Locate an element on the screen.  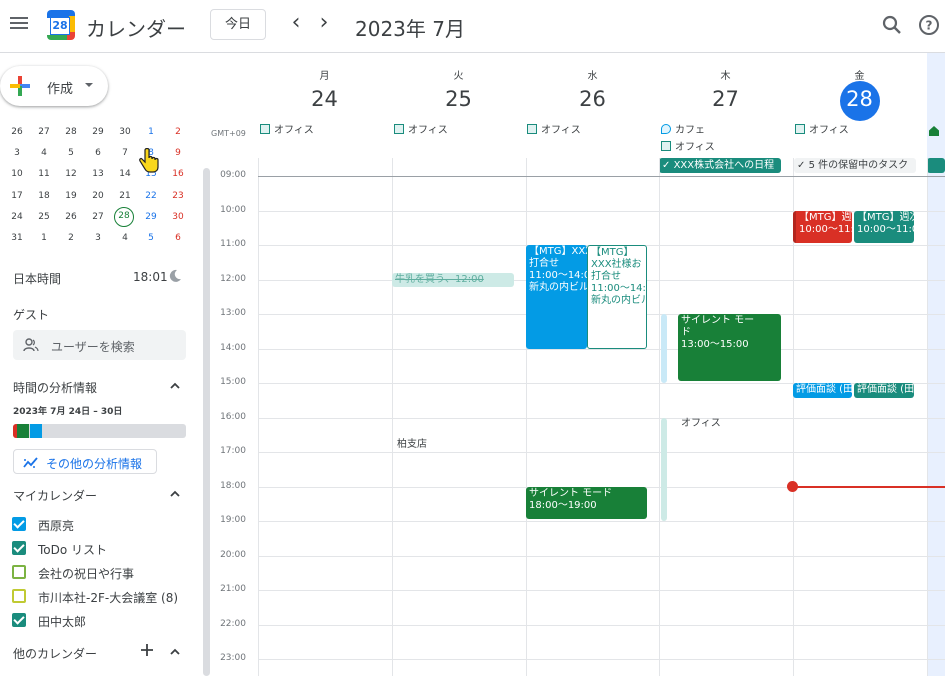
day-number: 27 is located at coordinates (725, 99).